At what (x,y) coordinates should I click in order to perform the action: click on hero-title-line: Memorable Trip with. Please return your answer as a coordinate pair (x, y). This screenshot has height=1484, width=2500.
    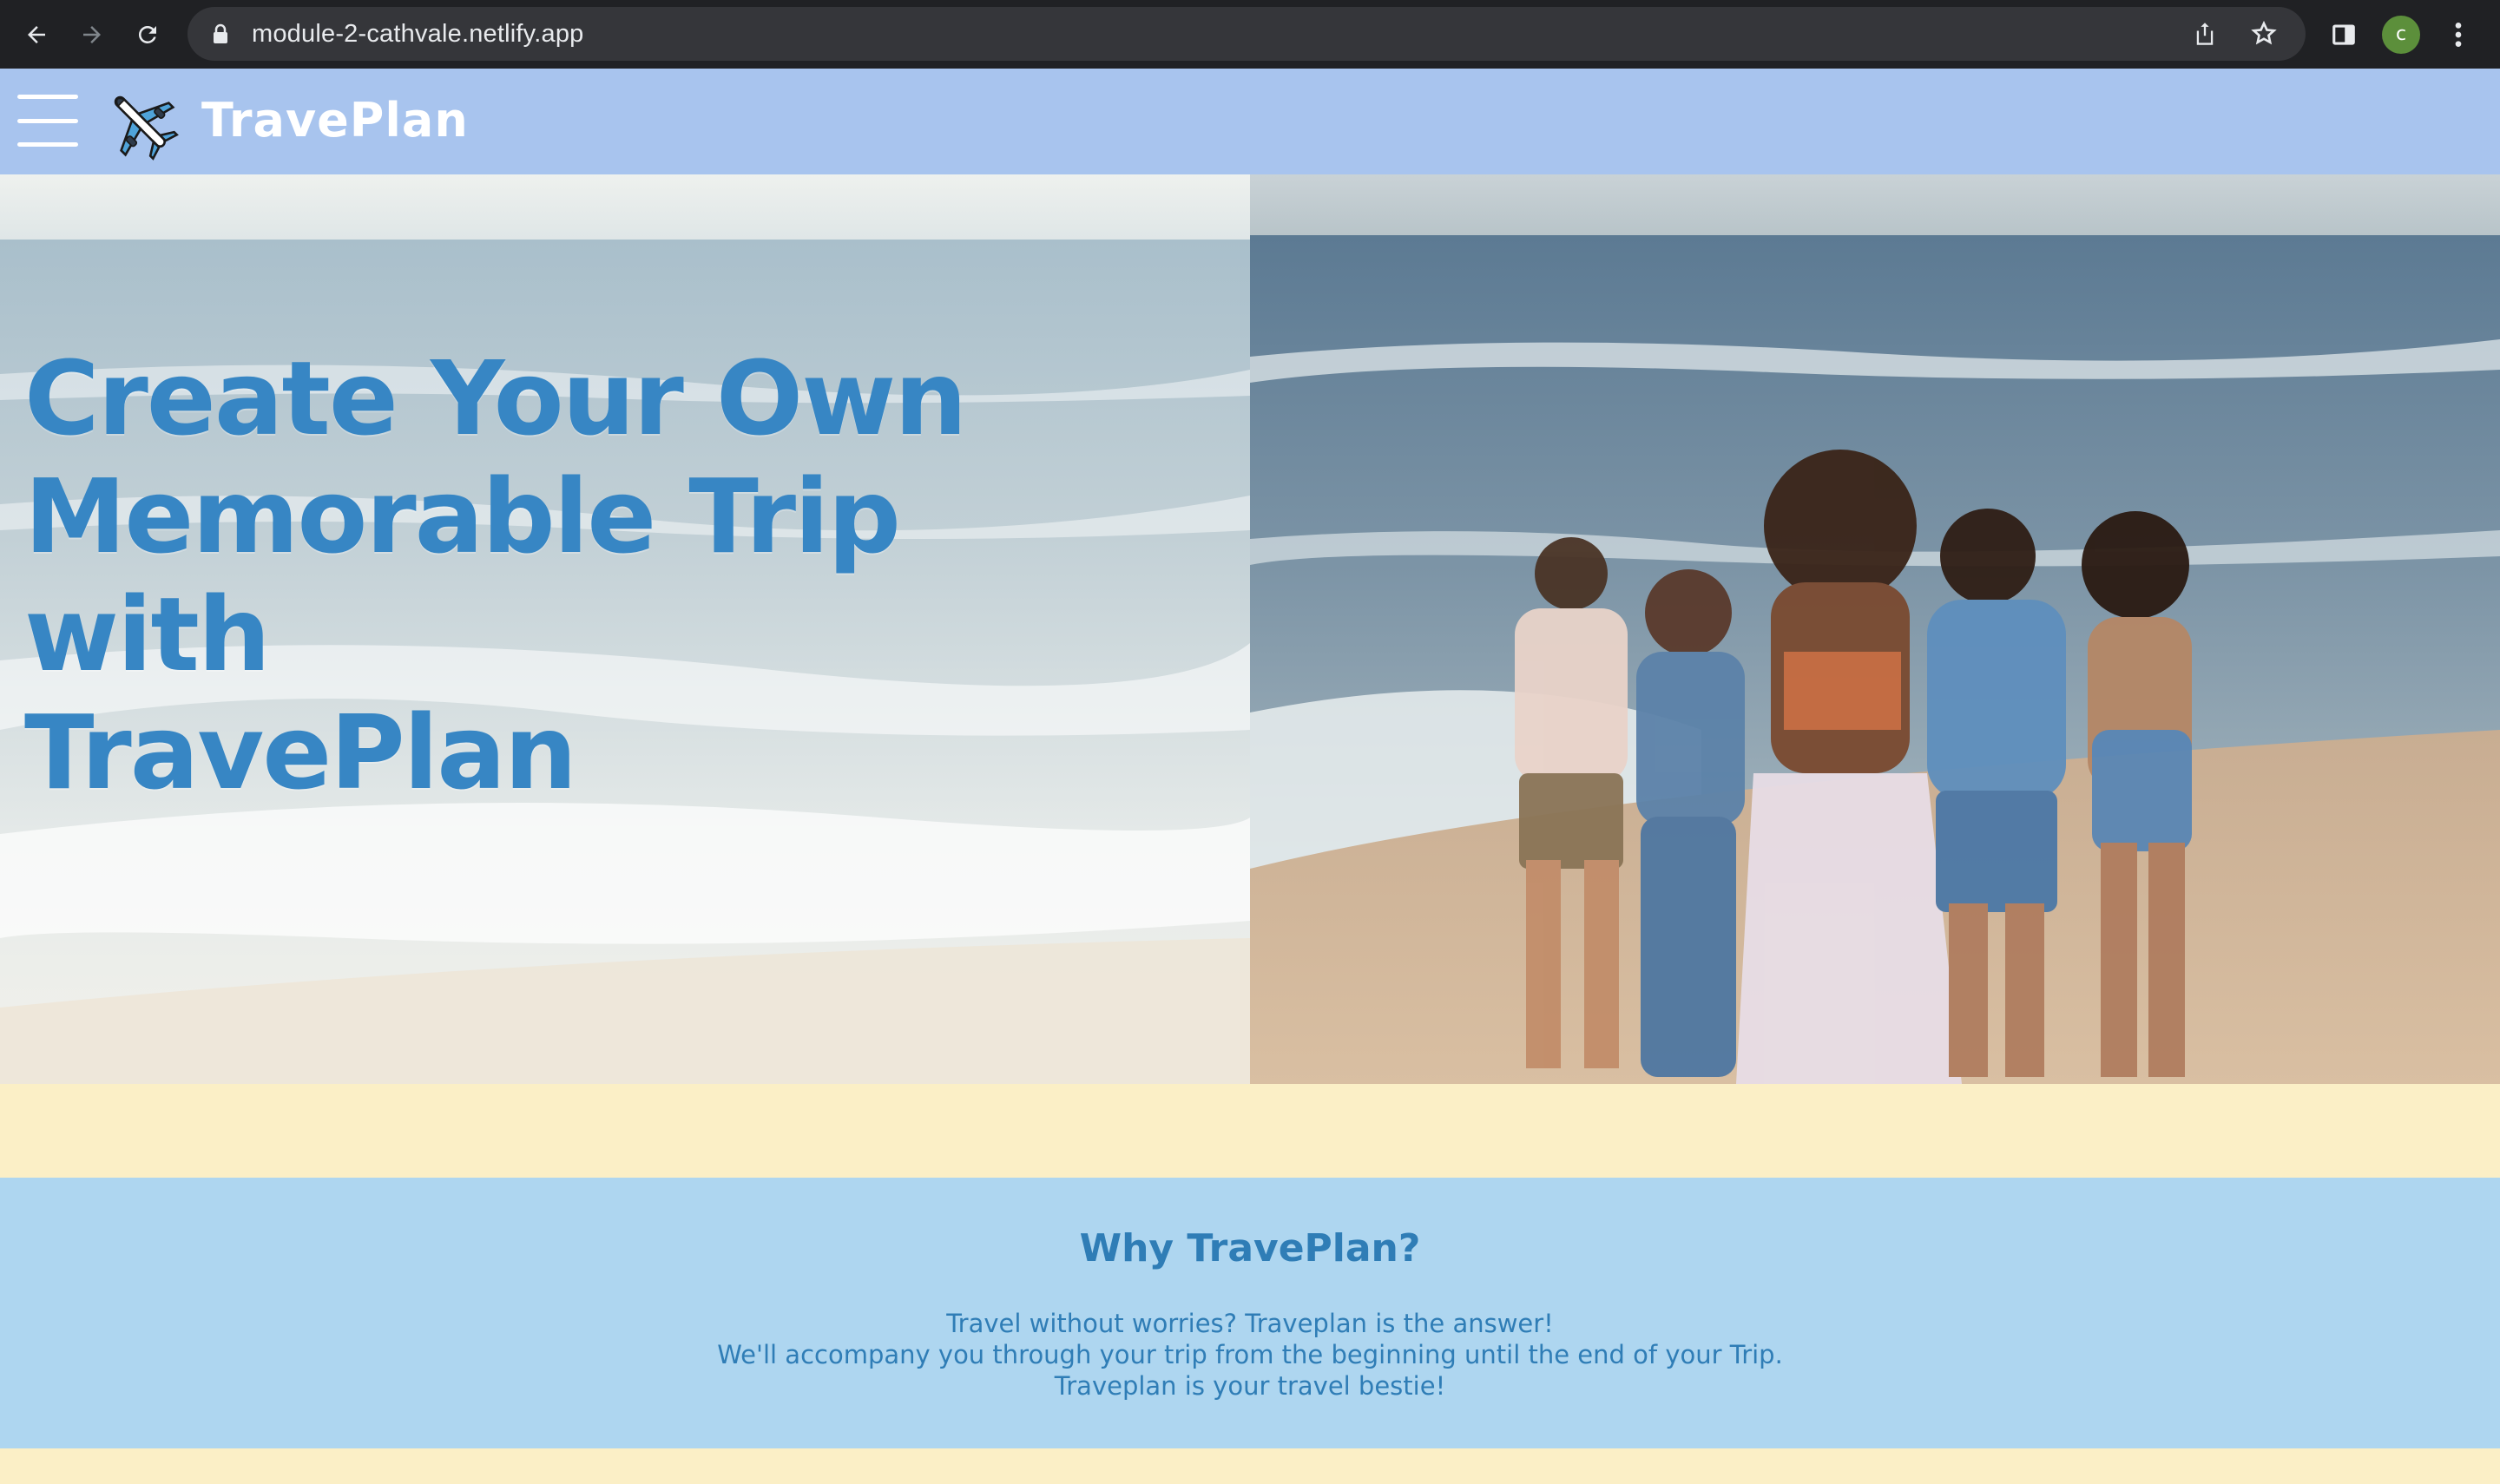
    Looking at the image, I should click on (462, 575).